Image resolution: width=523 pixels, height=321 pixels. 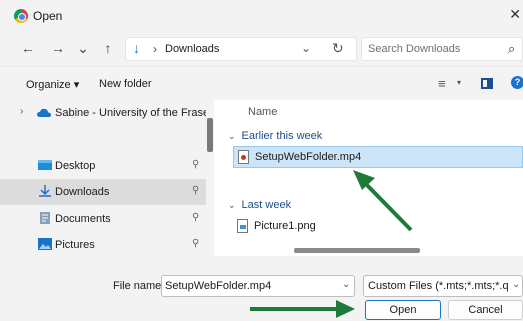 What do you see at coordinates (82, 192) in the screenshot?
I see `sidebar-item-label: Downloads` at bounding box center [82, 192].